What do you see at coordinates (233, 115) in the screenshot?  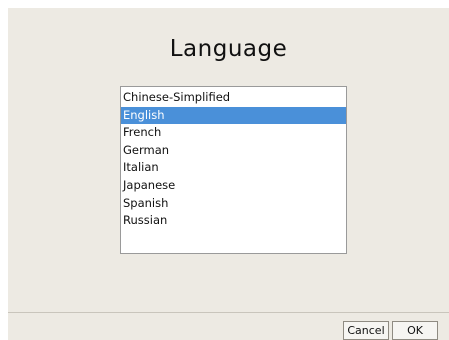 I see `language-item-english: English` at bounding box center [233, 115].